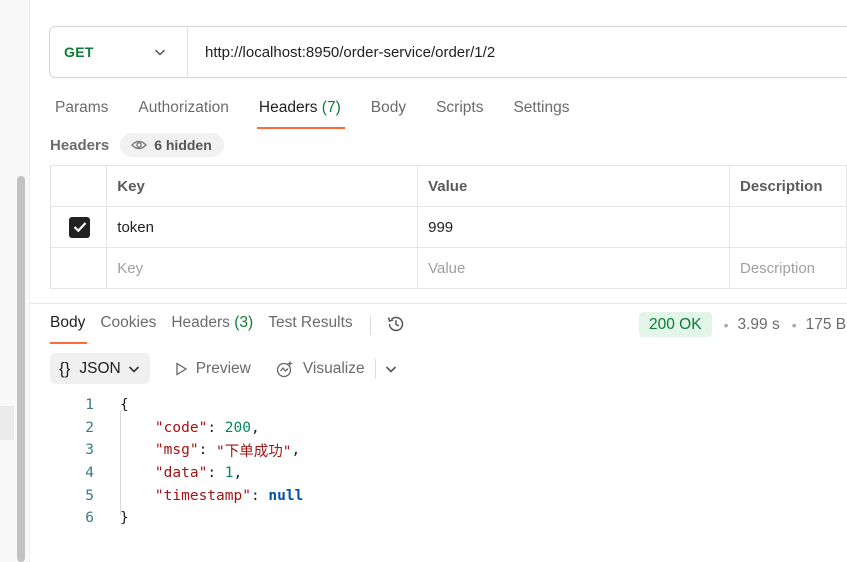 The image size is (847, 562). I want to click on json-string: "下单成功", so click(254, 451).